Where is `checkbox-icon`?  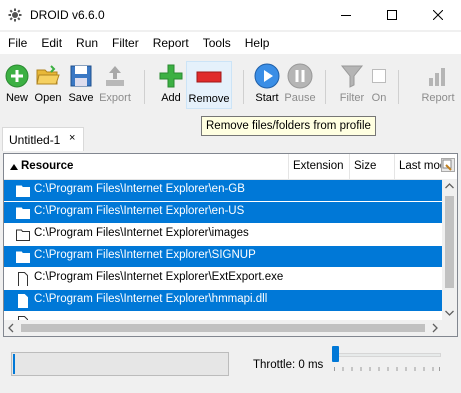
checkbox-icon is located at coordinates (379, 76).